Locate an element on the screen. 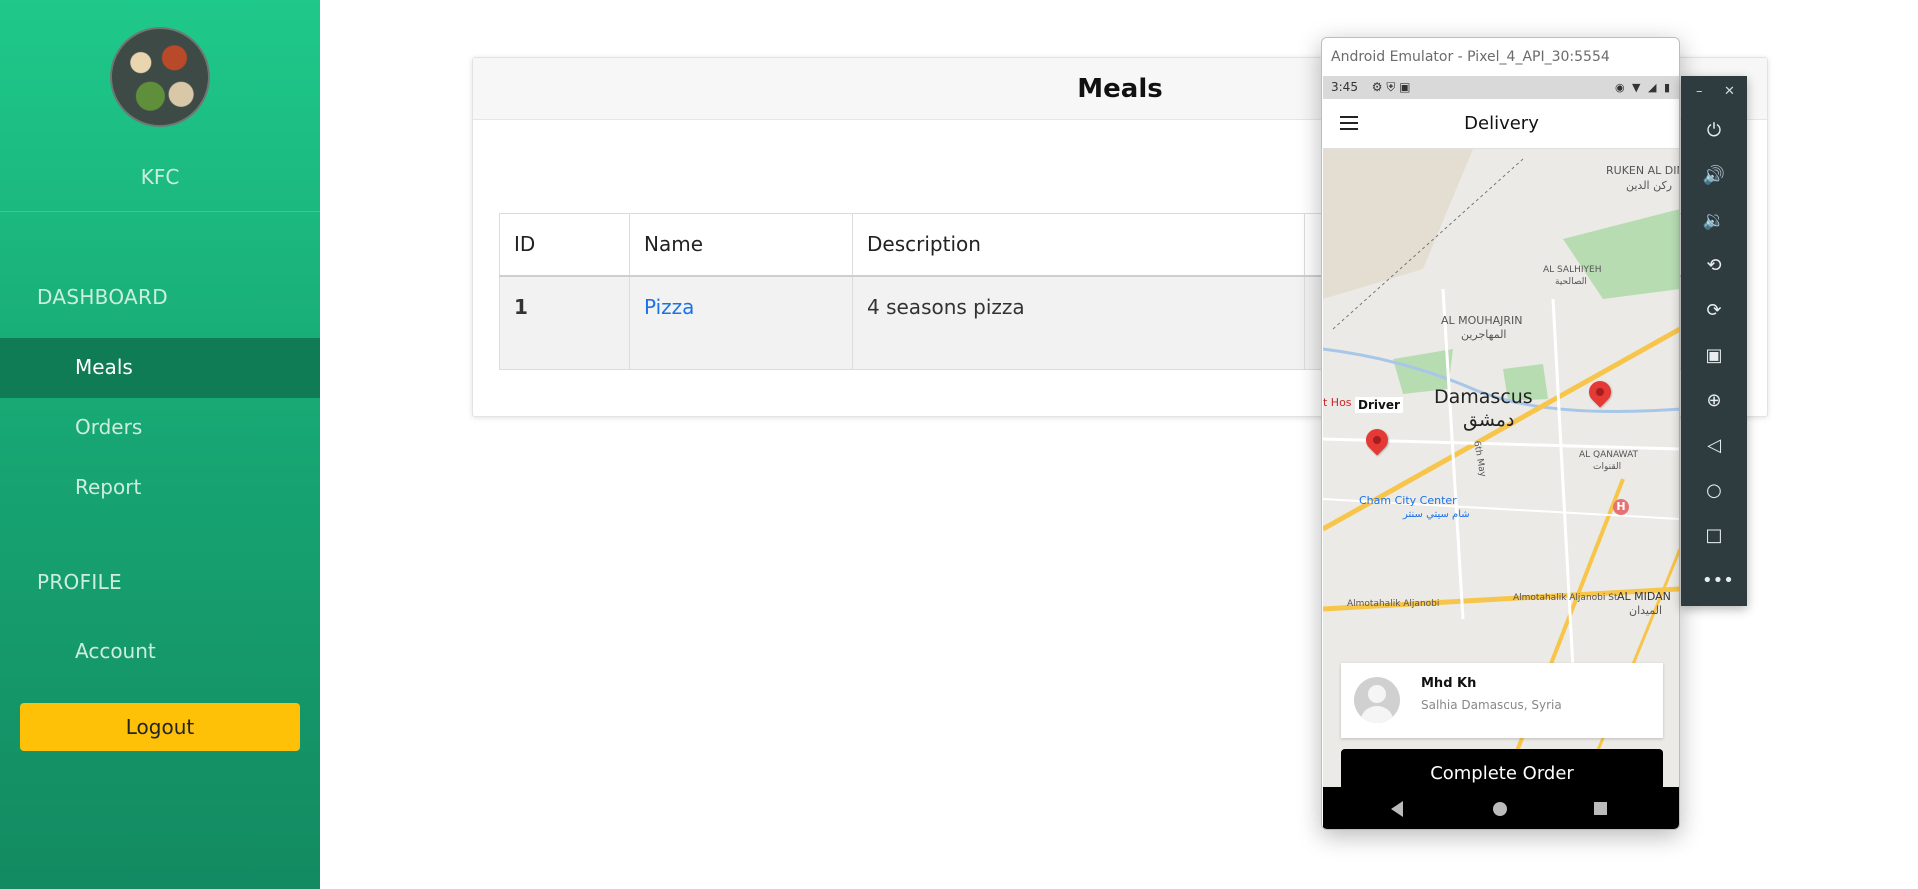 The image size is (1918, 889). map-label-road-1: Almotahalik Aljanobi is located at coordinates (1393, 604).